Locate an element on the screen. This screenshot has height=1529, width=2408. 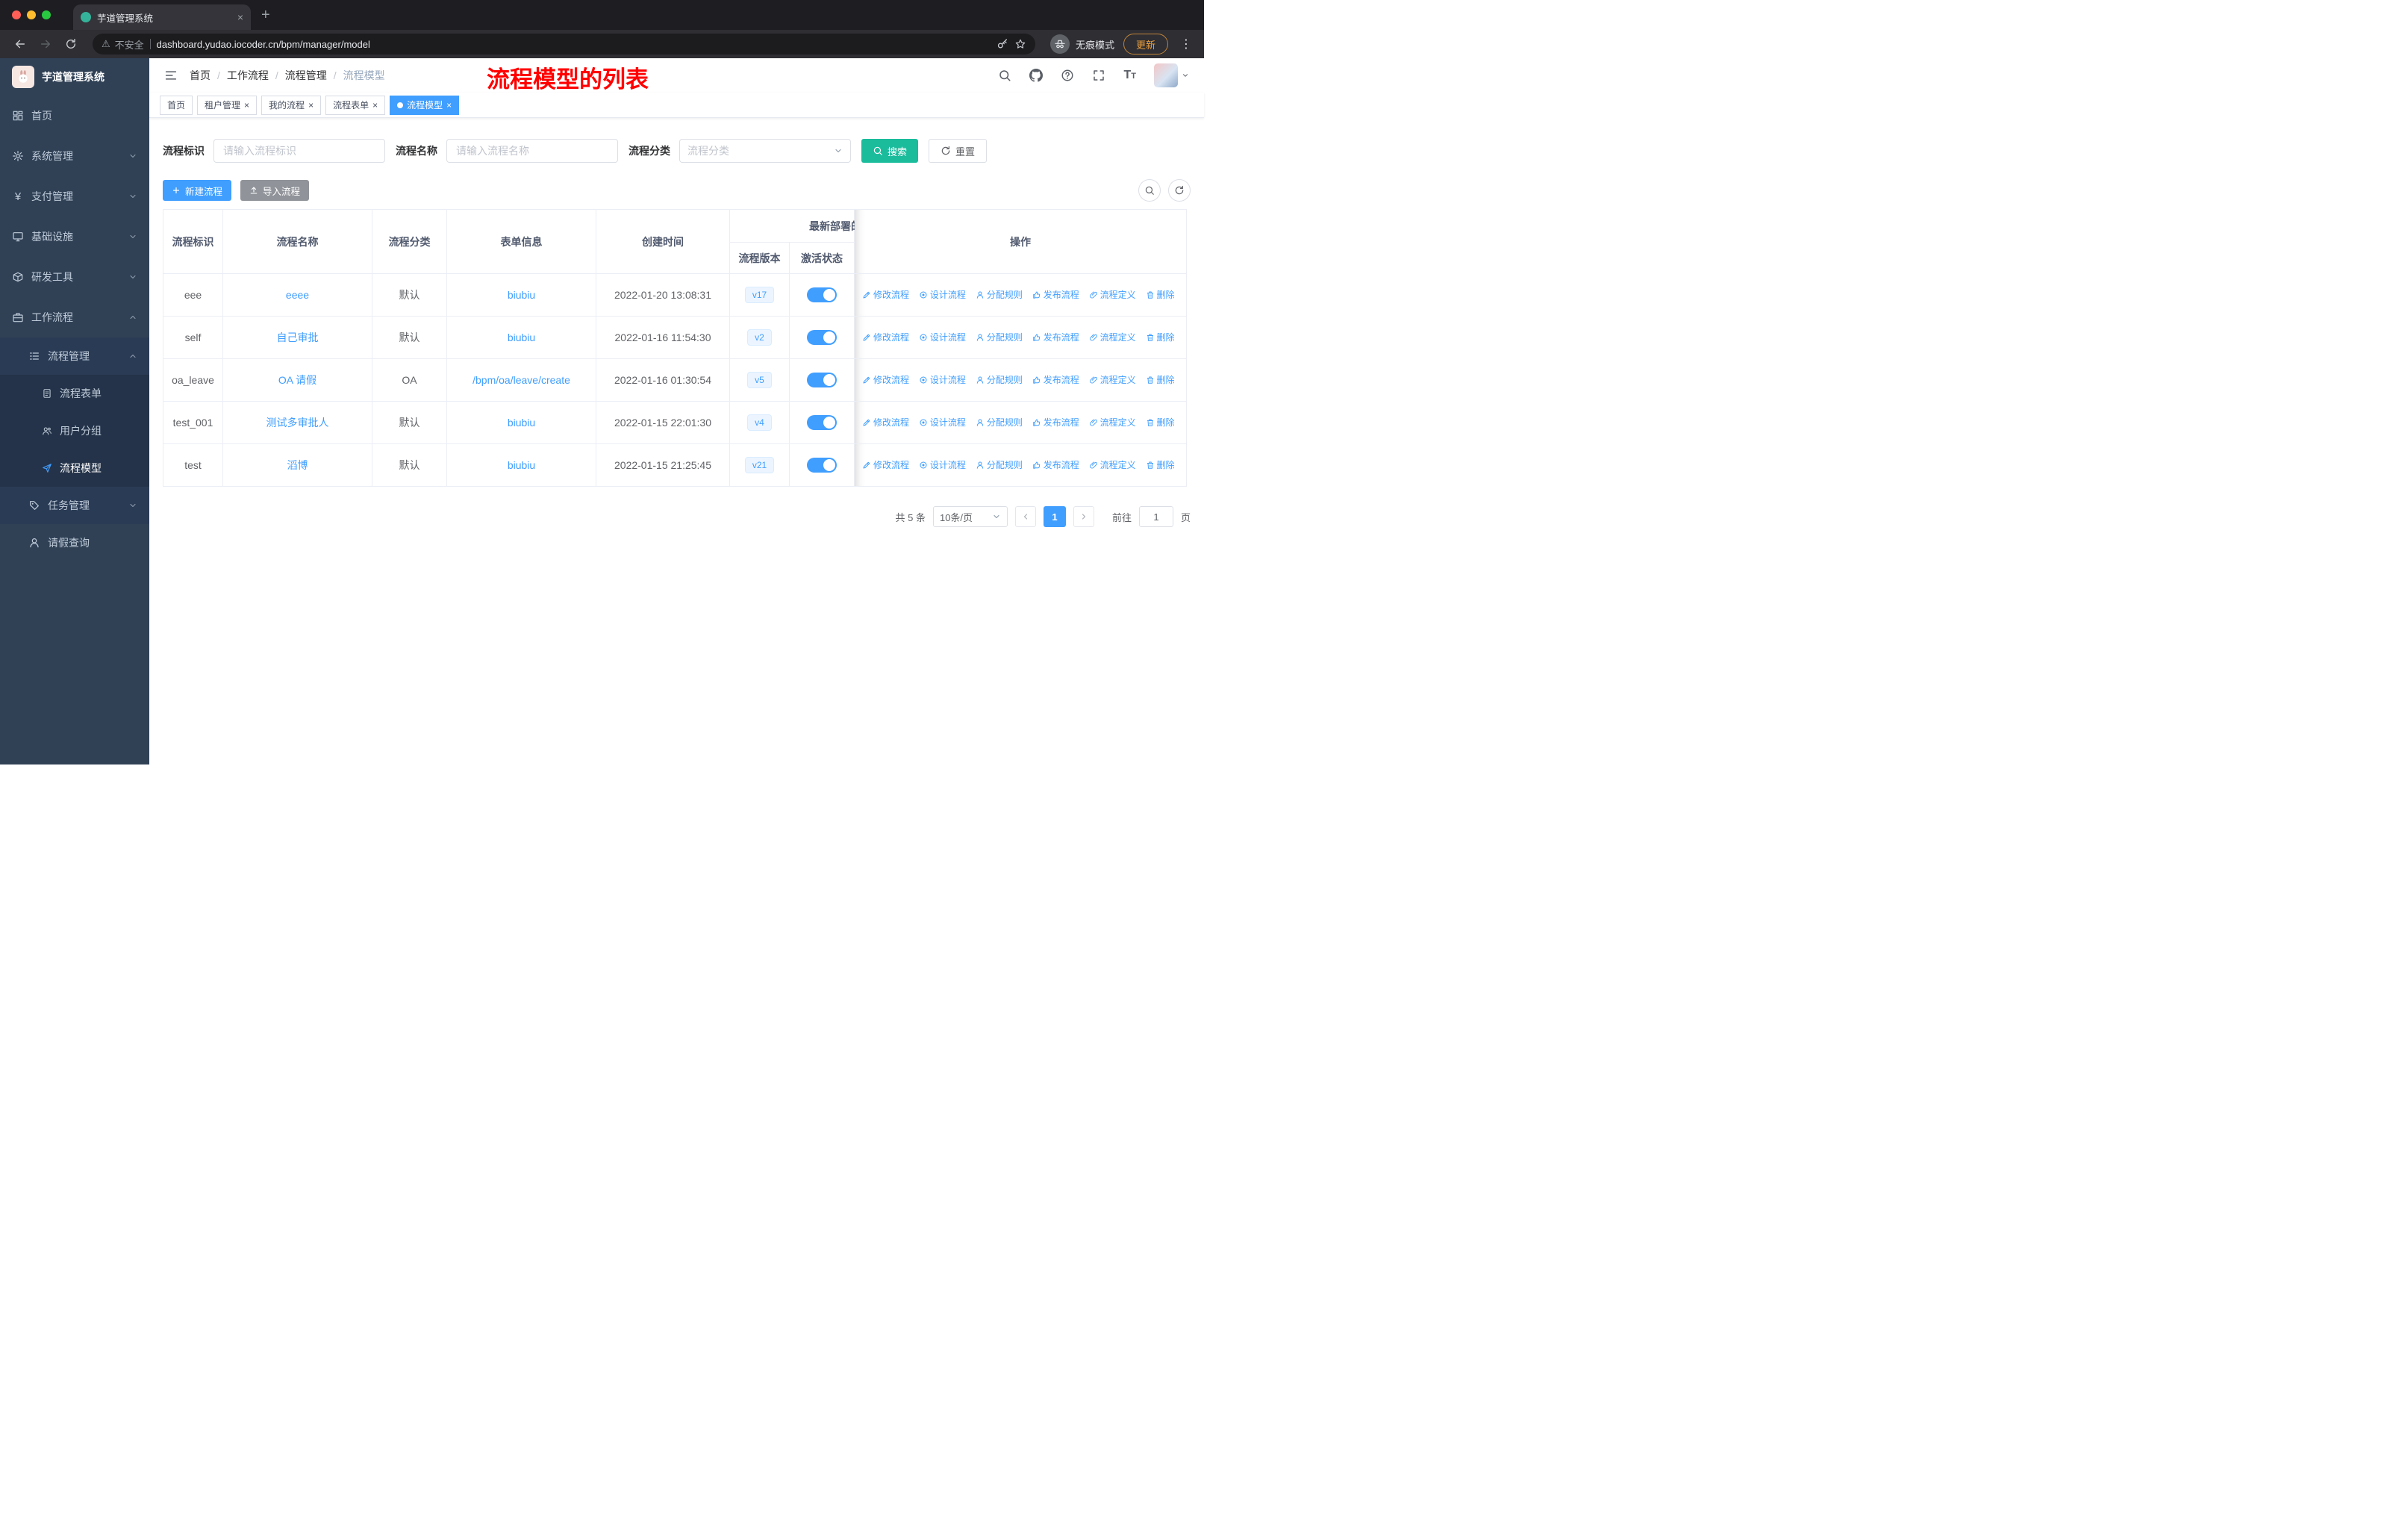
sidebar-item-workflow: 工作流程 is located at coordinates (74, 317).